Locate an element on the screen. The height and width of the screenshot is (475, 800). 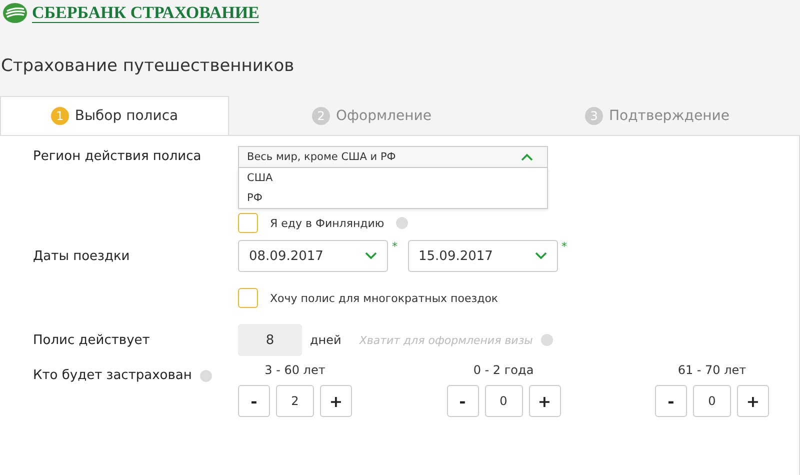
age-group-label: 0 - 2 года is located at coordinates (503, 370).